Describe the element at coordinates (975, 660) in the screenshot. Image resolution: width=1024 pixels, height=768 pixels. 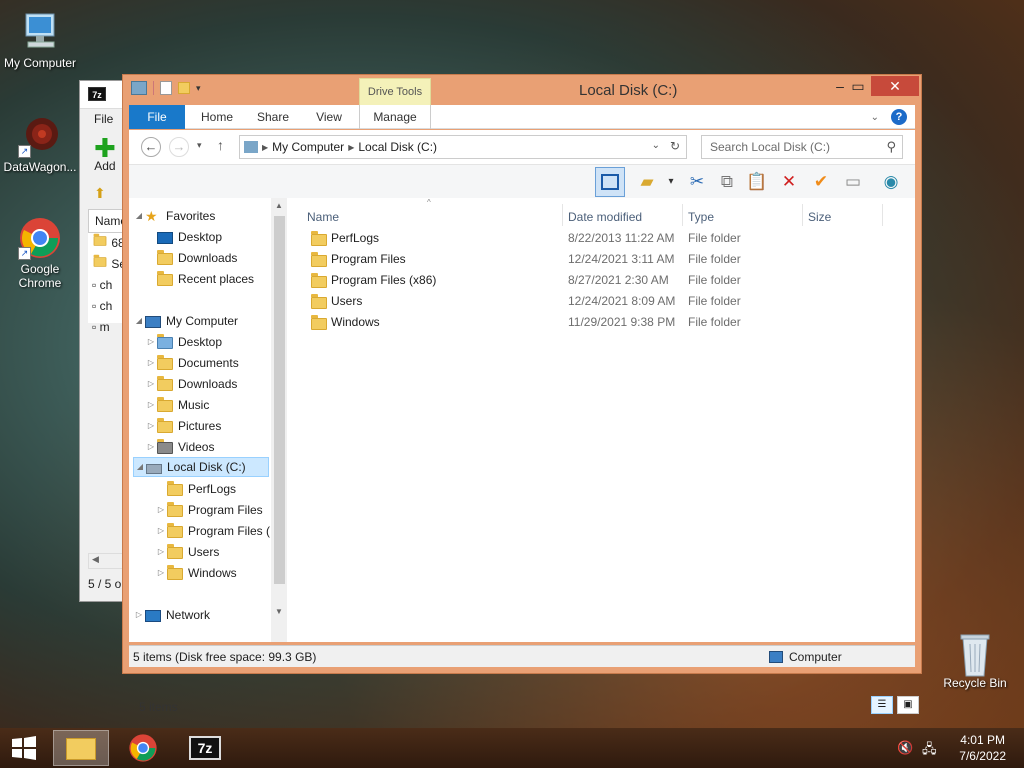
I see `desktop-icon-recycle-bin: Recycle Bin` at that location.